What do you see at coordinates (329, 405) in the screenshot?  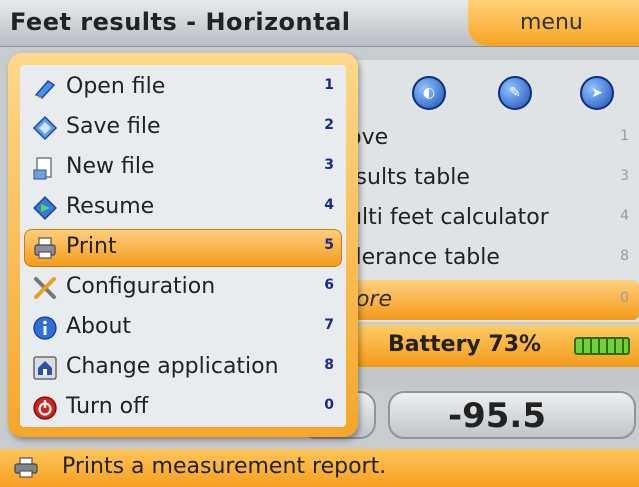 I see `menu-item-number: 0` at bounding box center [329, 405].